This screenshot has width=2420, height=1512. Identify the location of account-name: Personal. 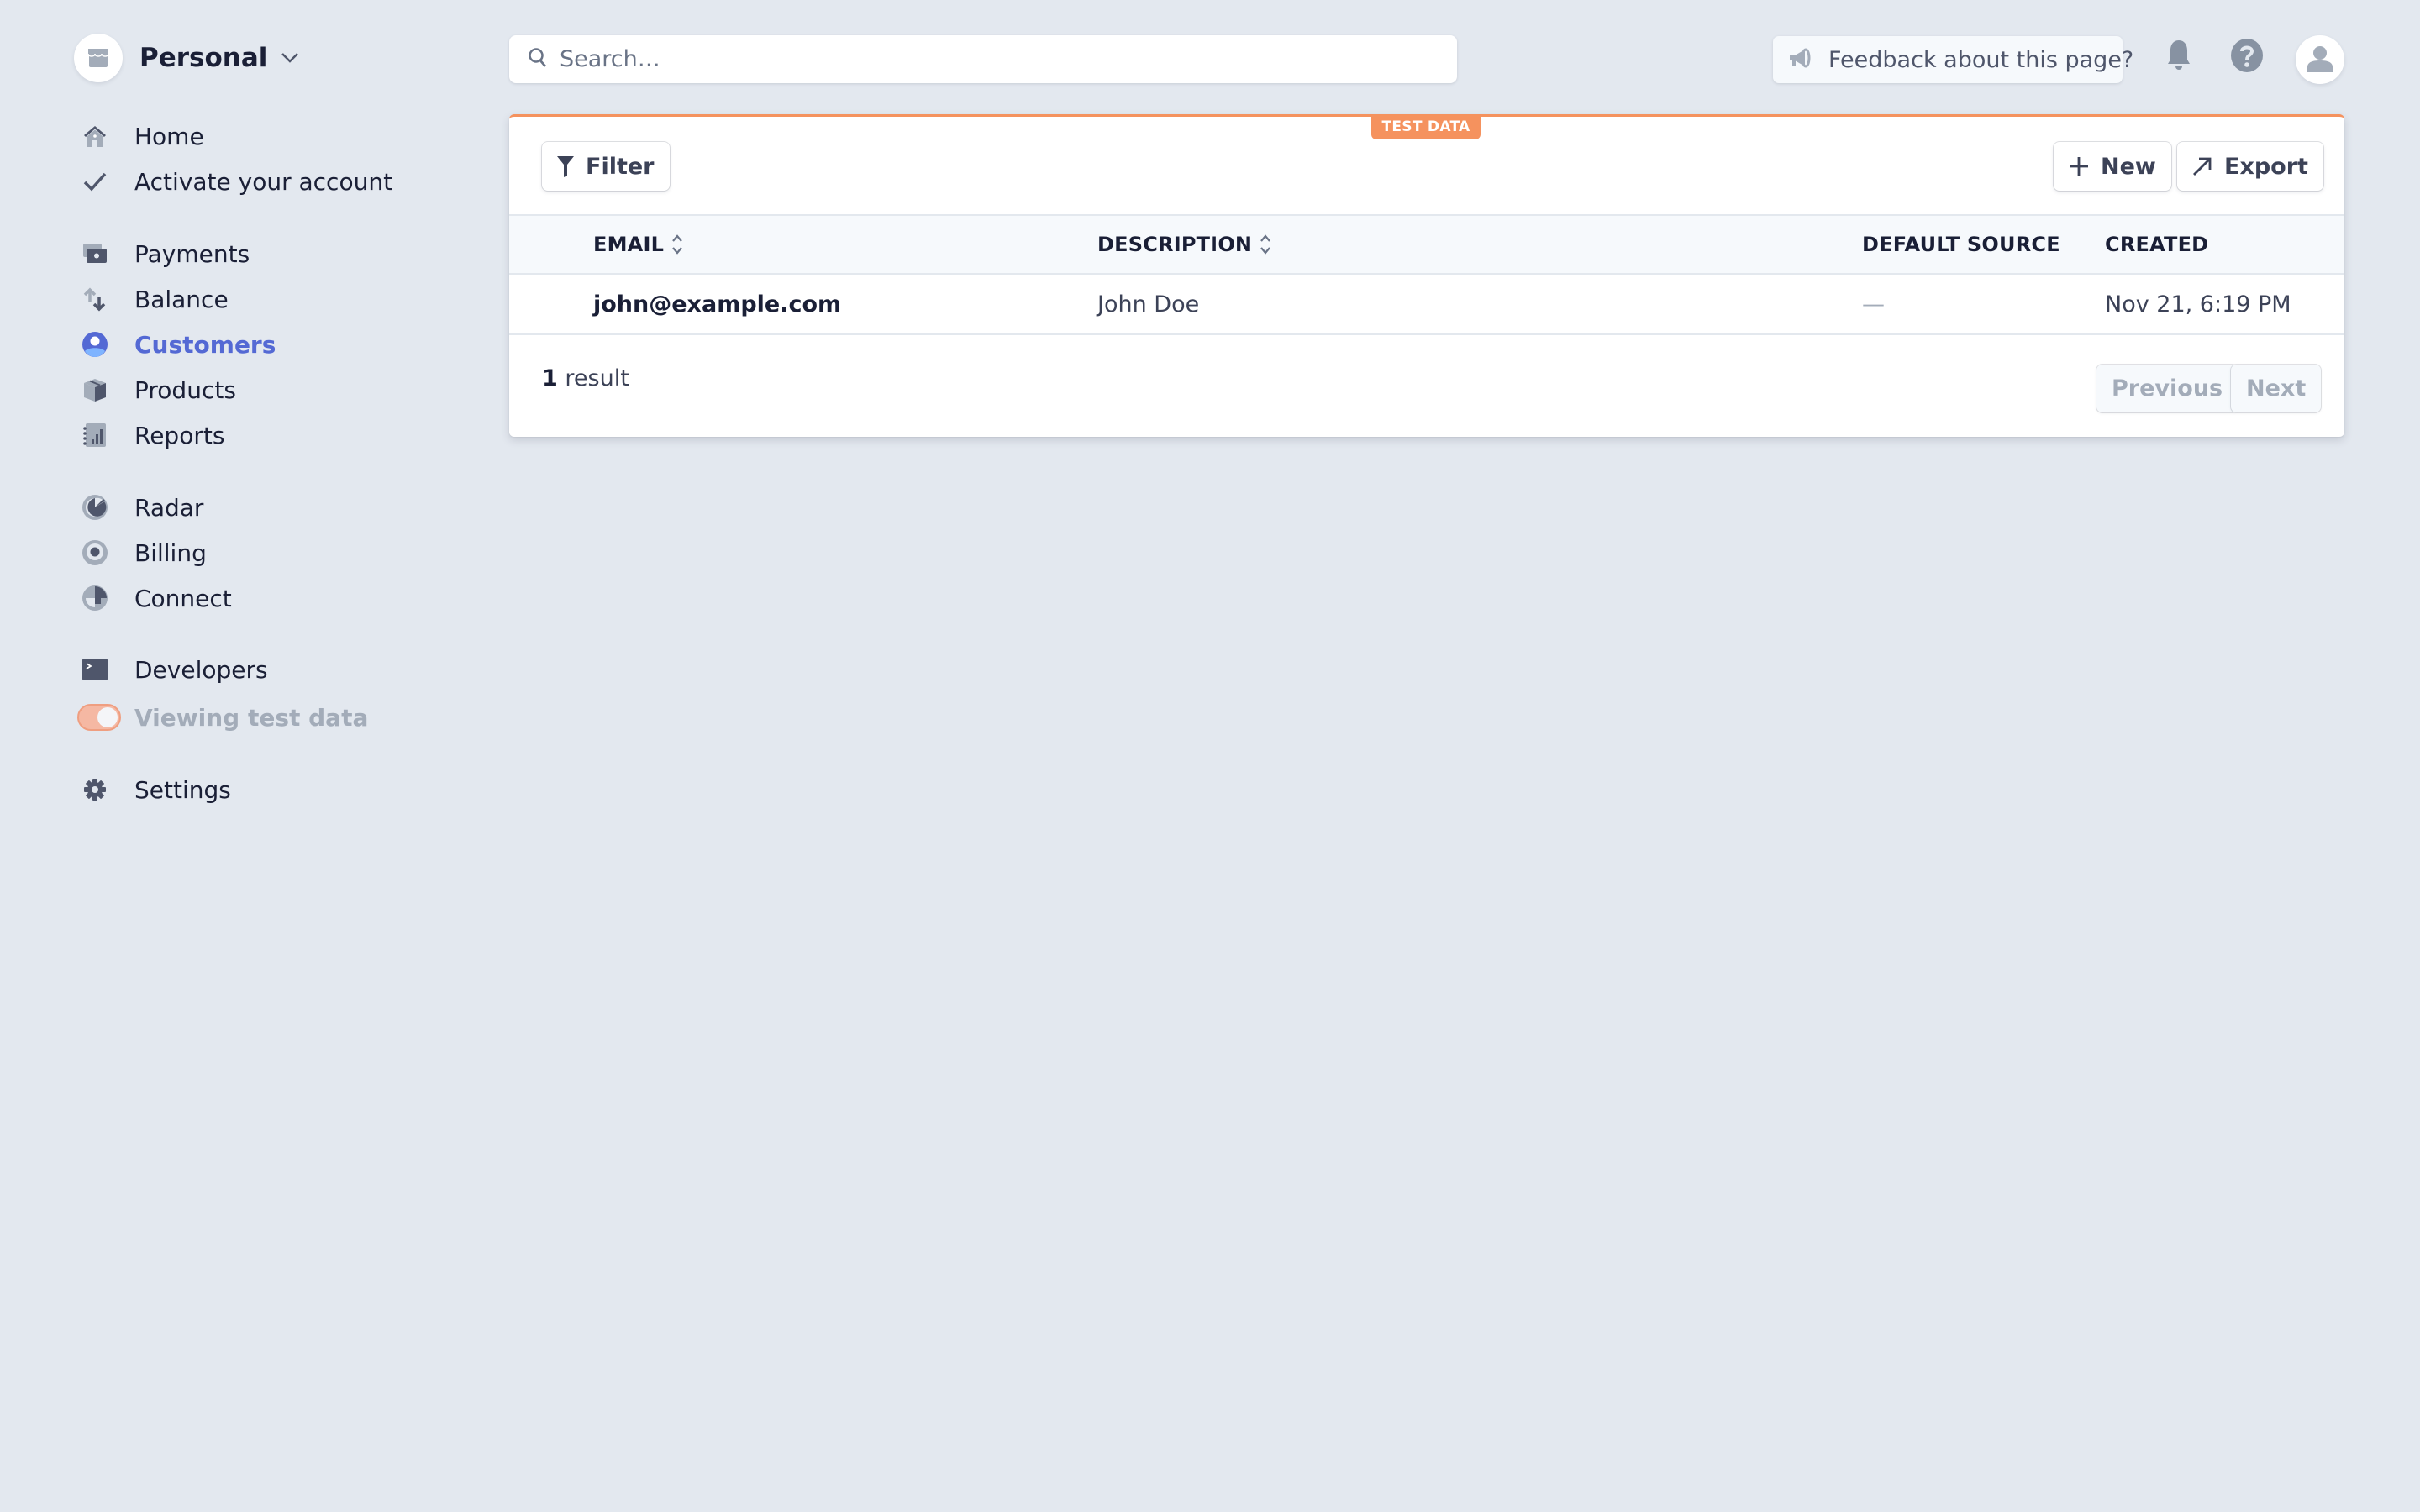
(203, 58).